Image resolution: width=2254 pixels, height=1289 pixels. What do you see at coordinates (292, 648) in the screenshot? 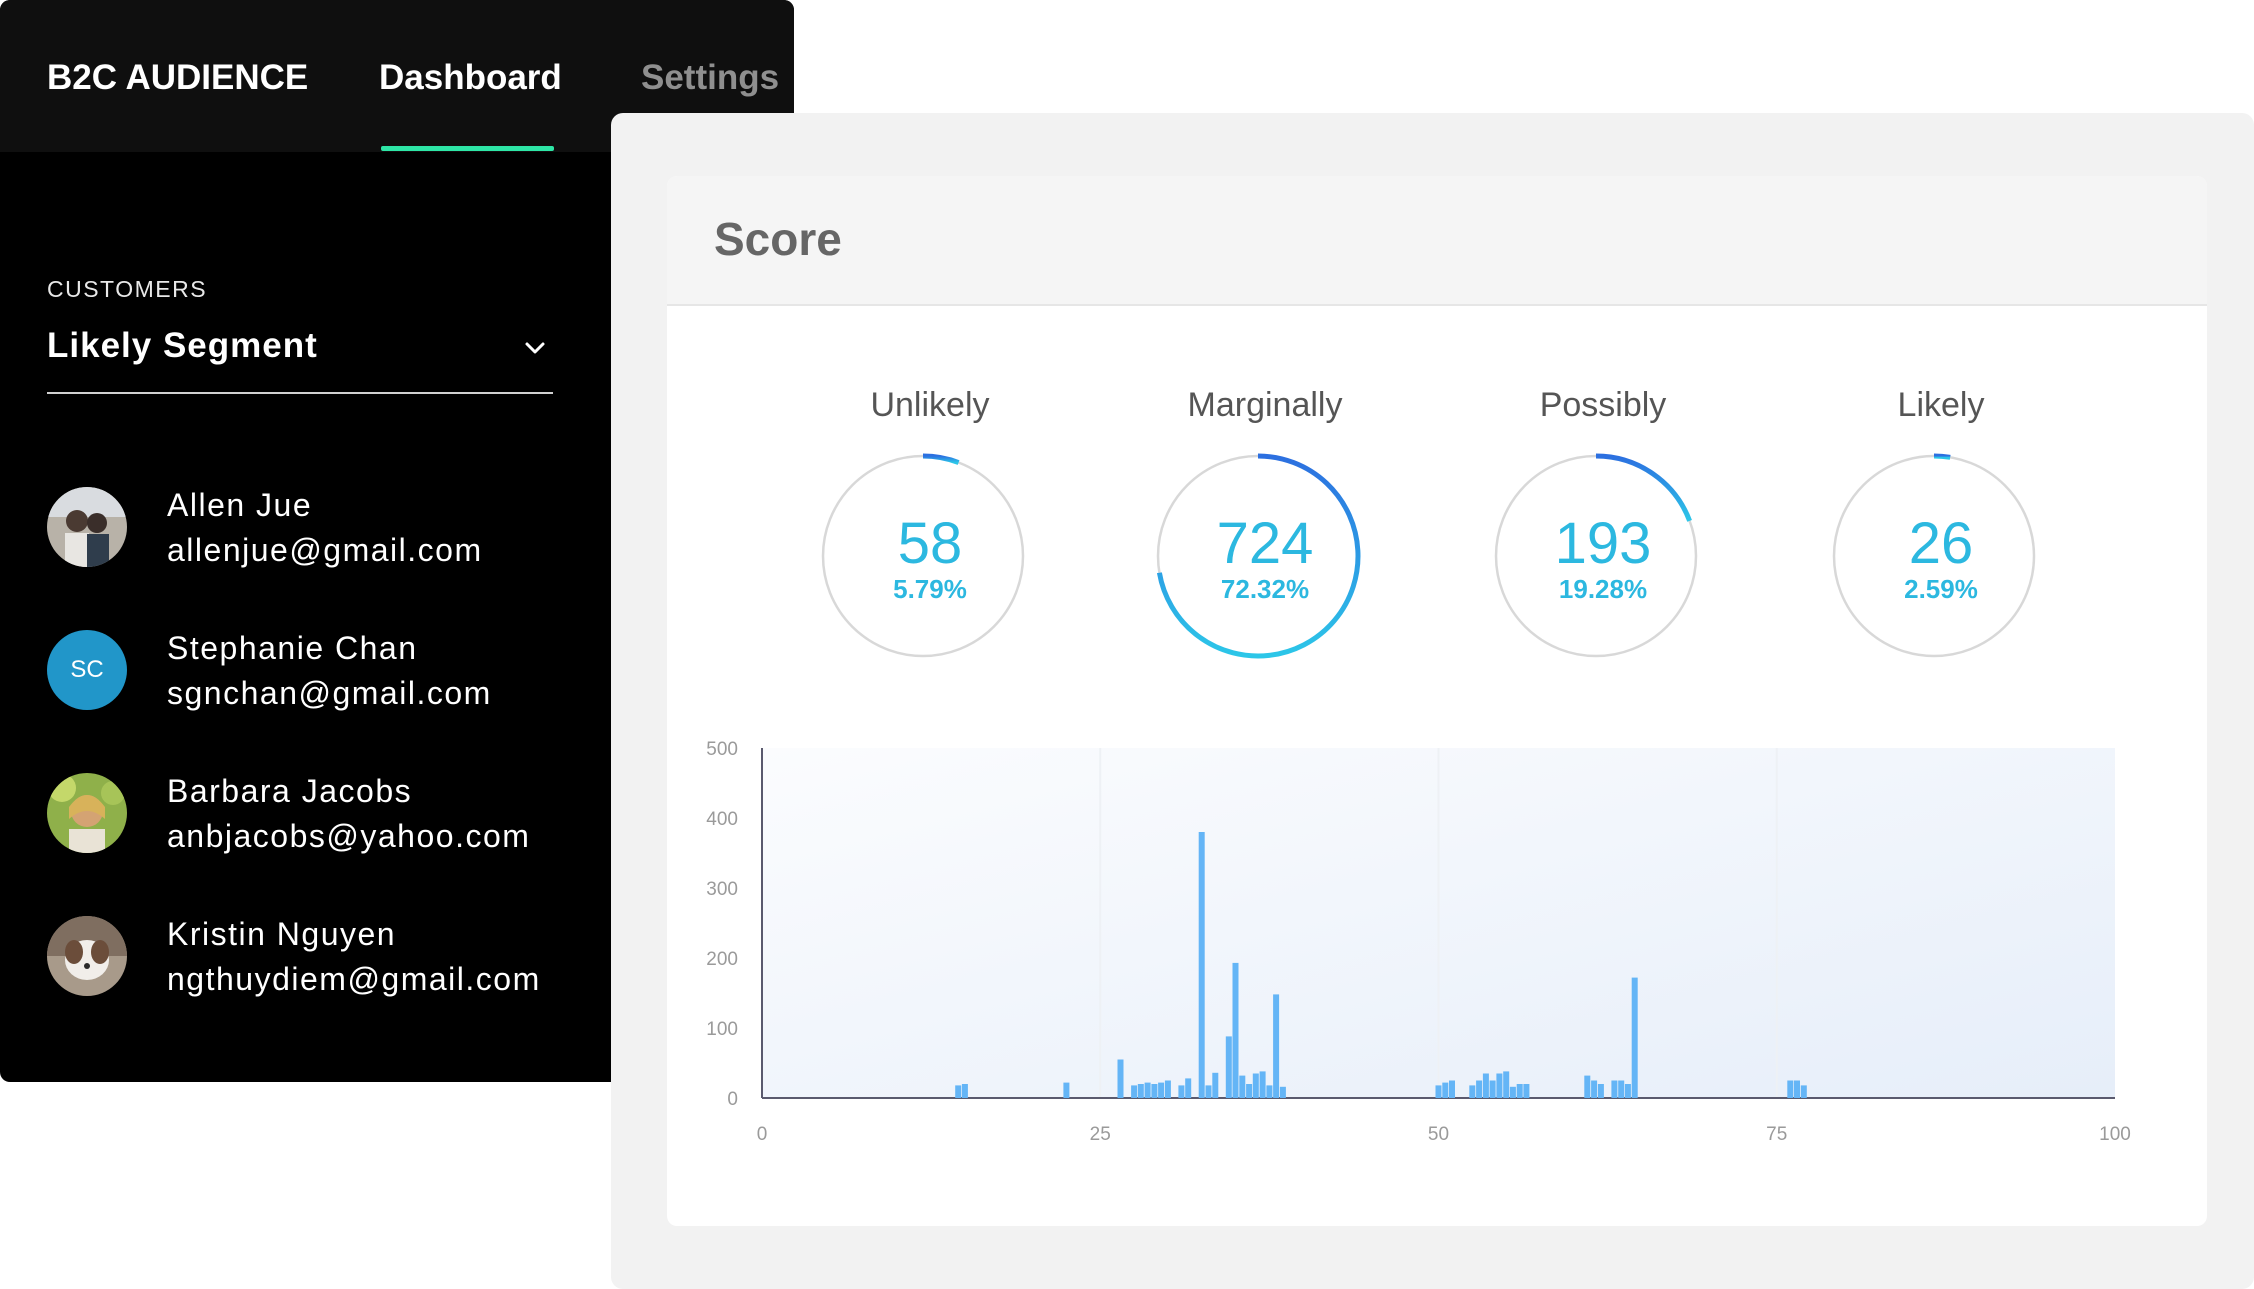
I see `customer-name: Stephanie Chan` at bounding box center [292, 648].